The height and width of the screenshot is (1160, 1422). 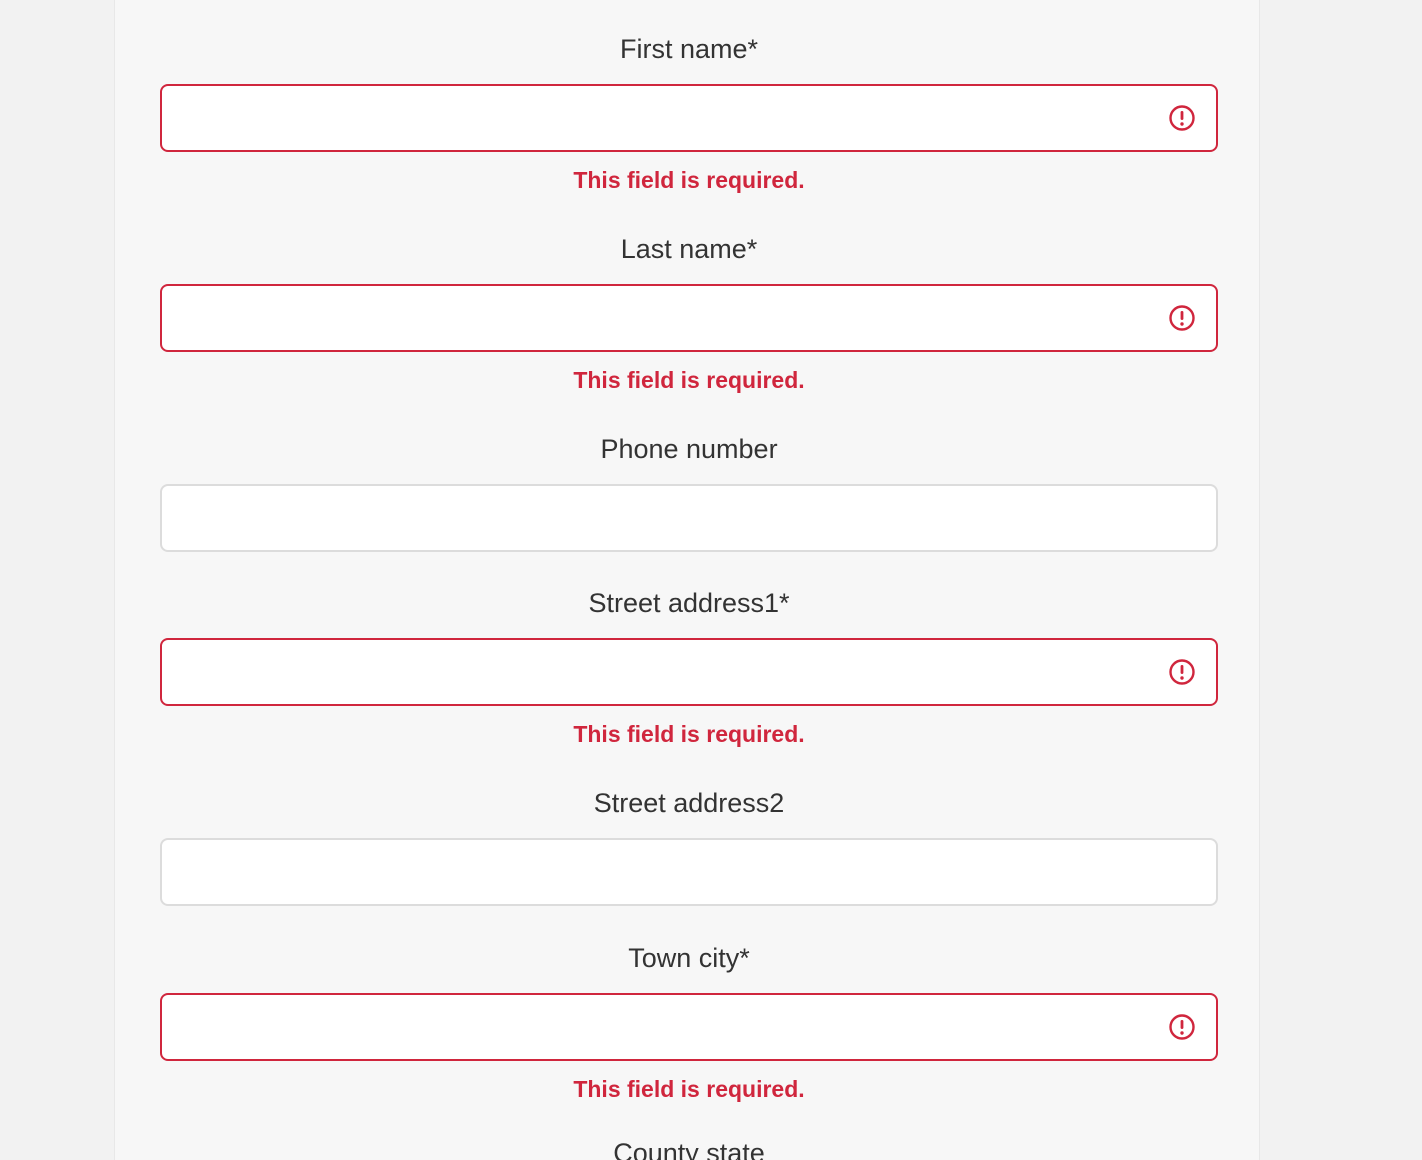 I want to click on street-address1-error: This field is required., so click(x=689, y=734).